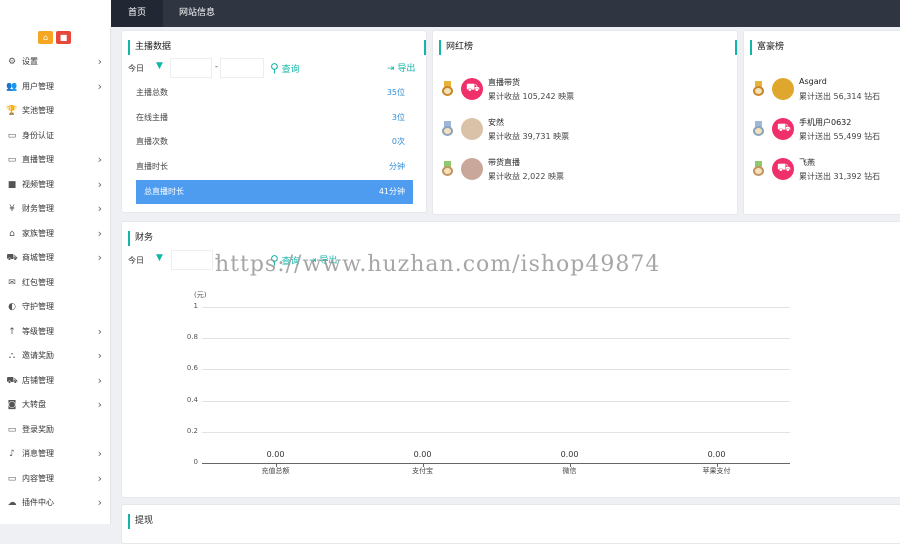 The image size is (900, 544). What do you see at coordinates (38, 478) in the screenshot?
I see `sidebar-item-label: 内容管理` at bounding box center [38, 478].